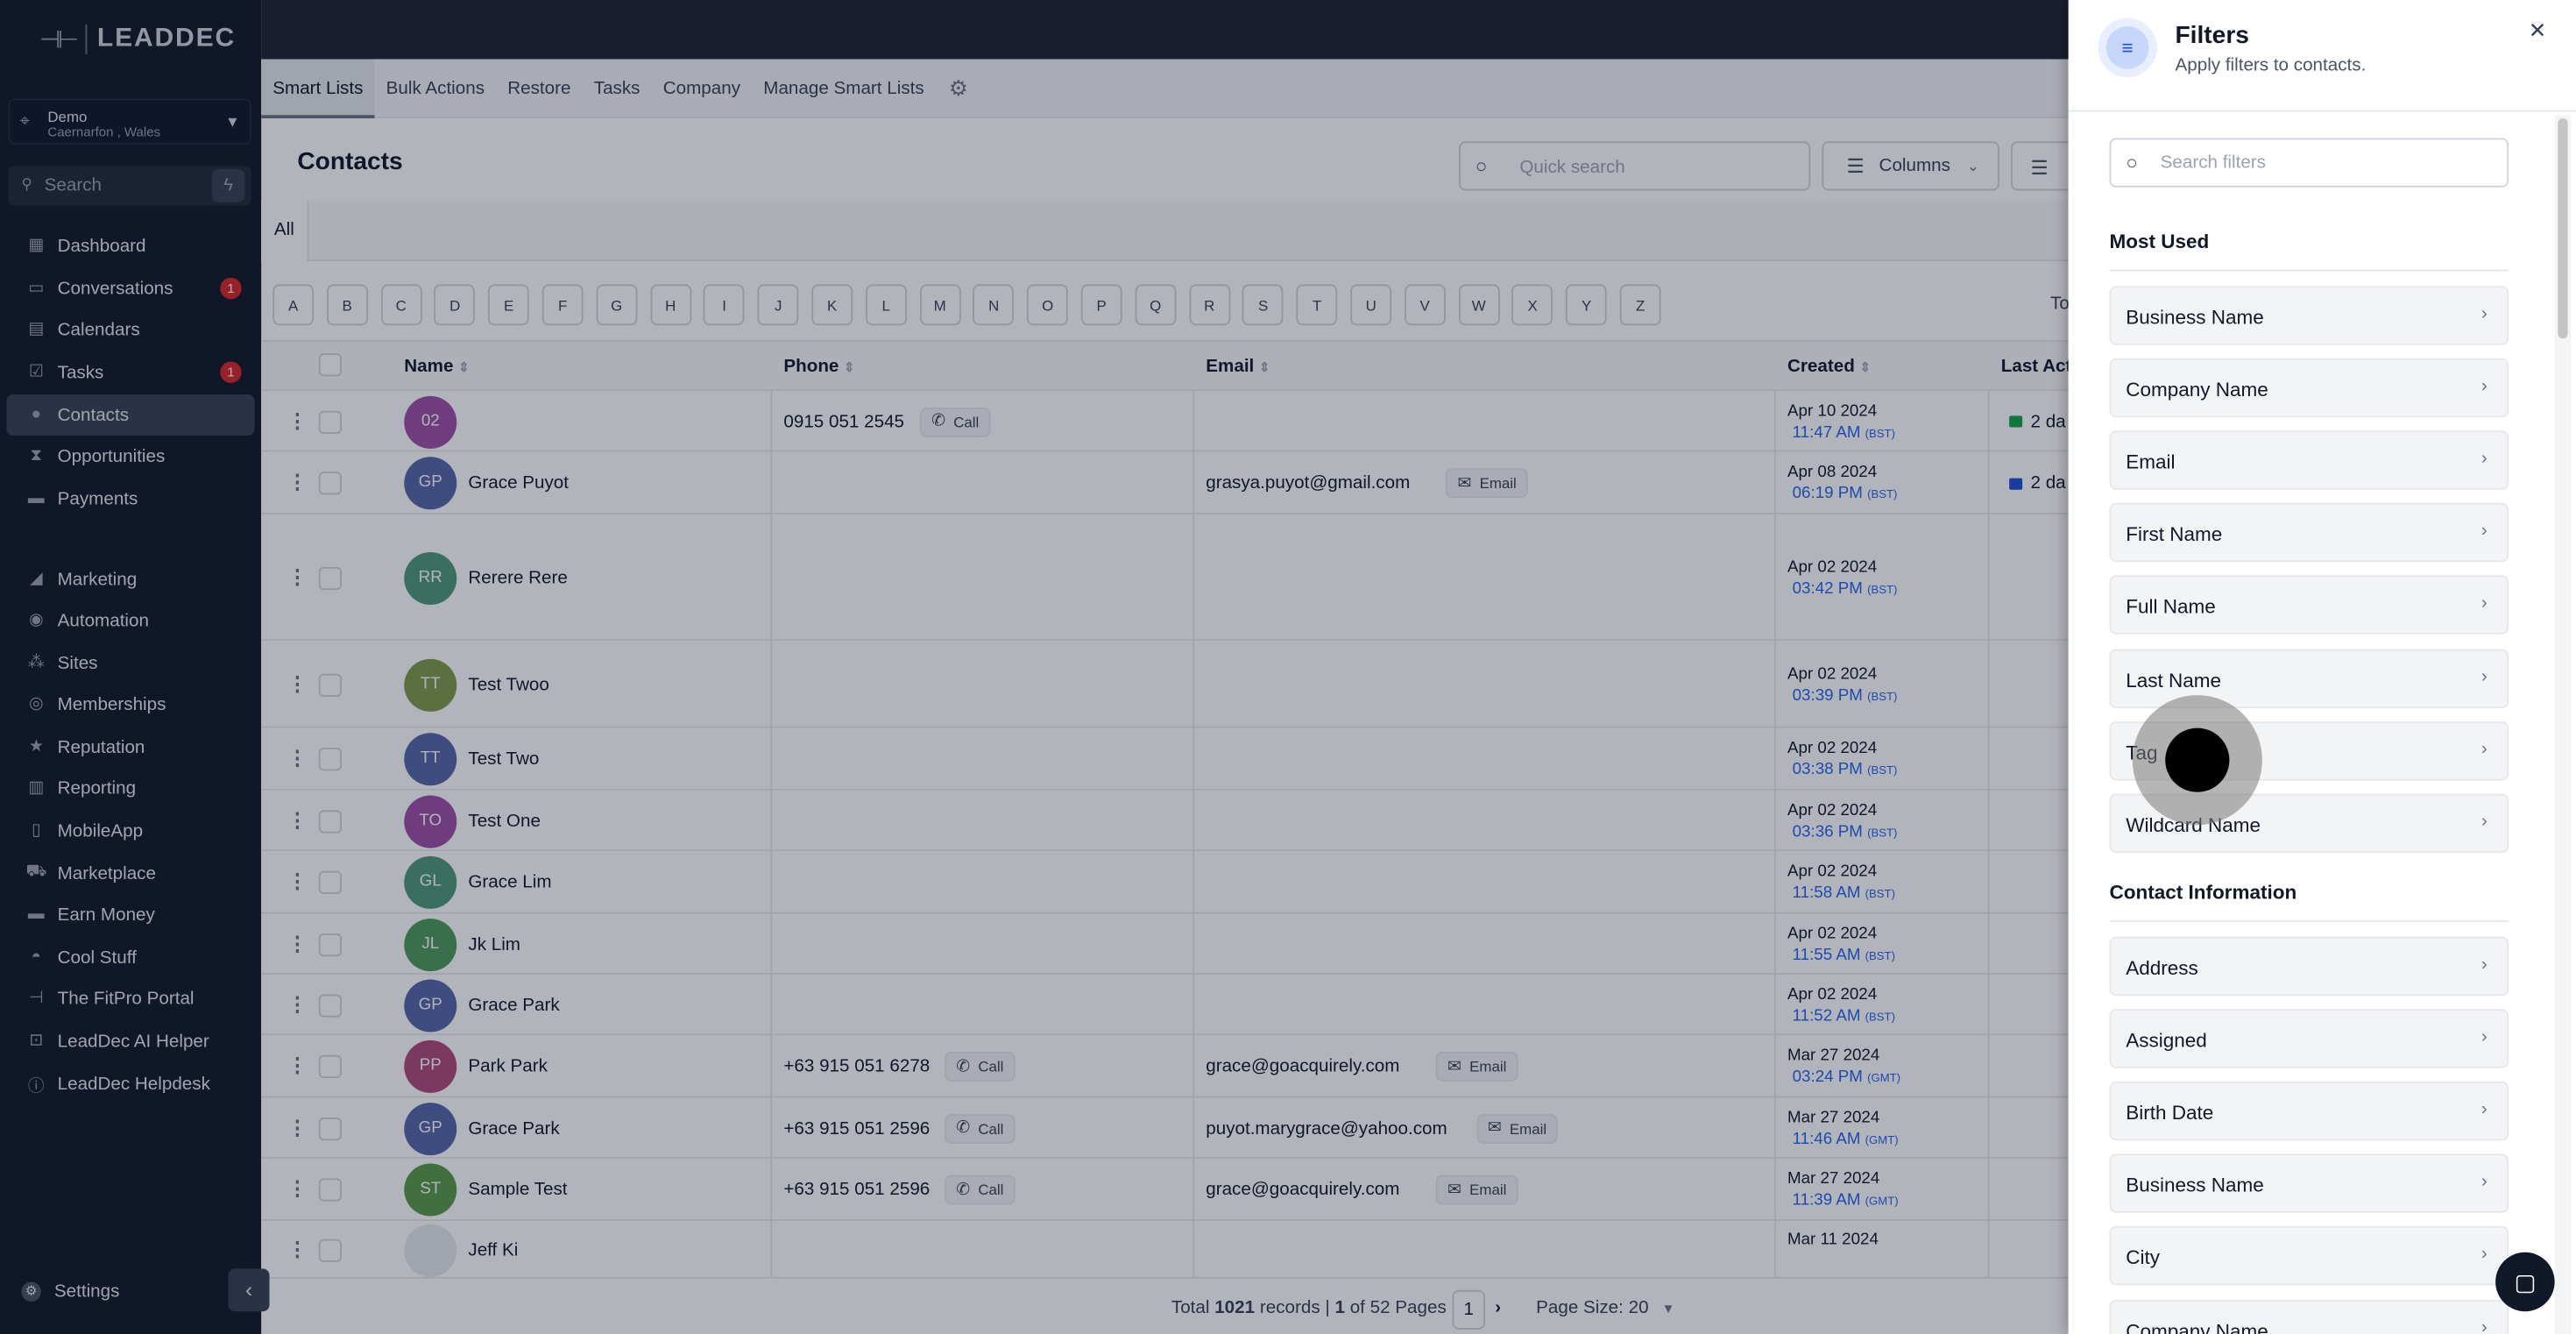 The height and width of the screenshot is (1334, 2576). I want to click on filters-header: ≡ Filters Apply filters to contacts. ✕, so click(2322, 56).